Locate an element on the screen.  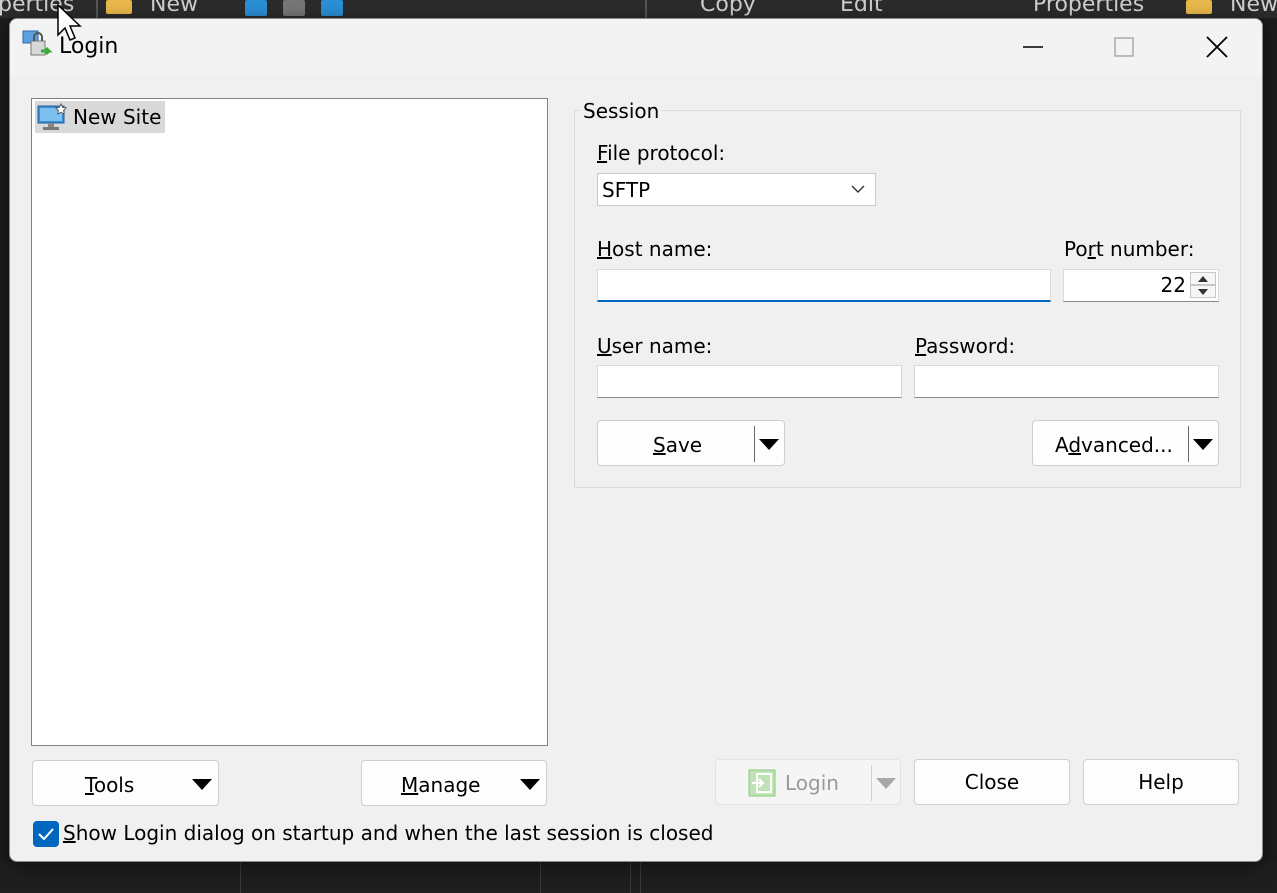
save-button-label: Save is located at coordinates (678, 445).